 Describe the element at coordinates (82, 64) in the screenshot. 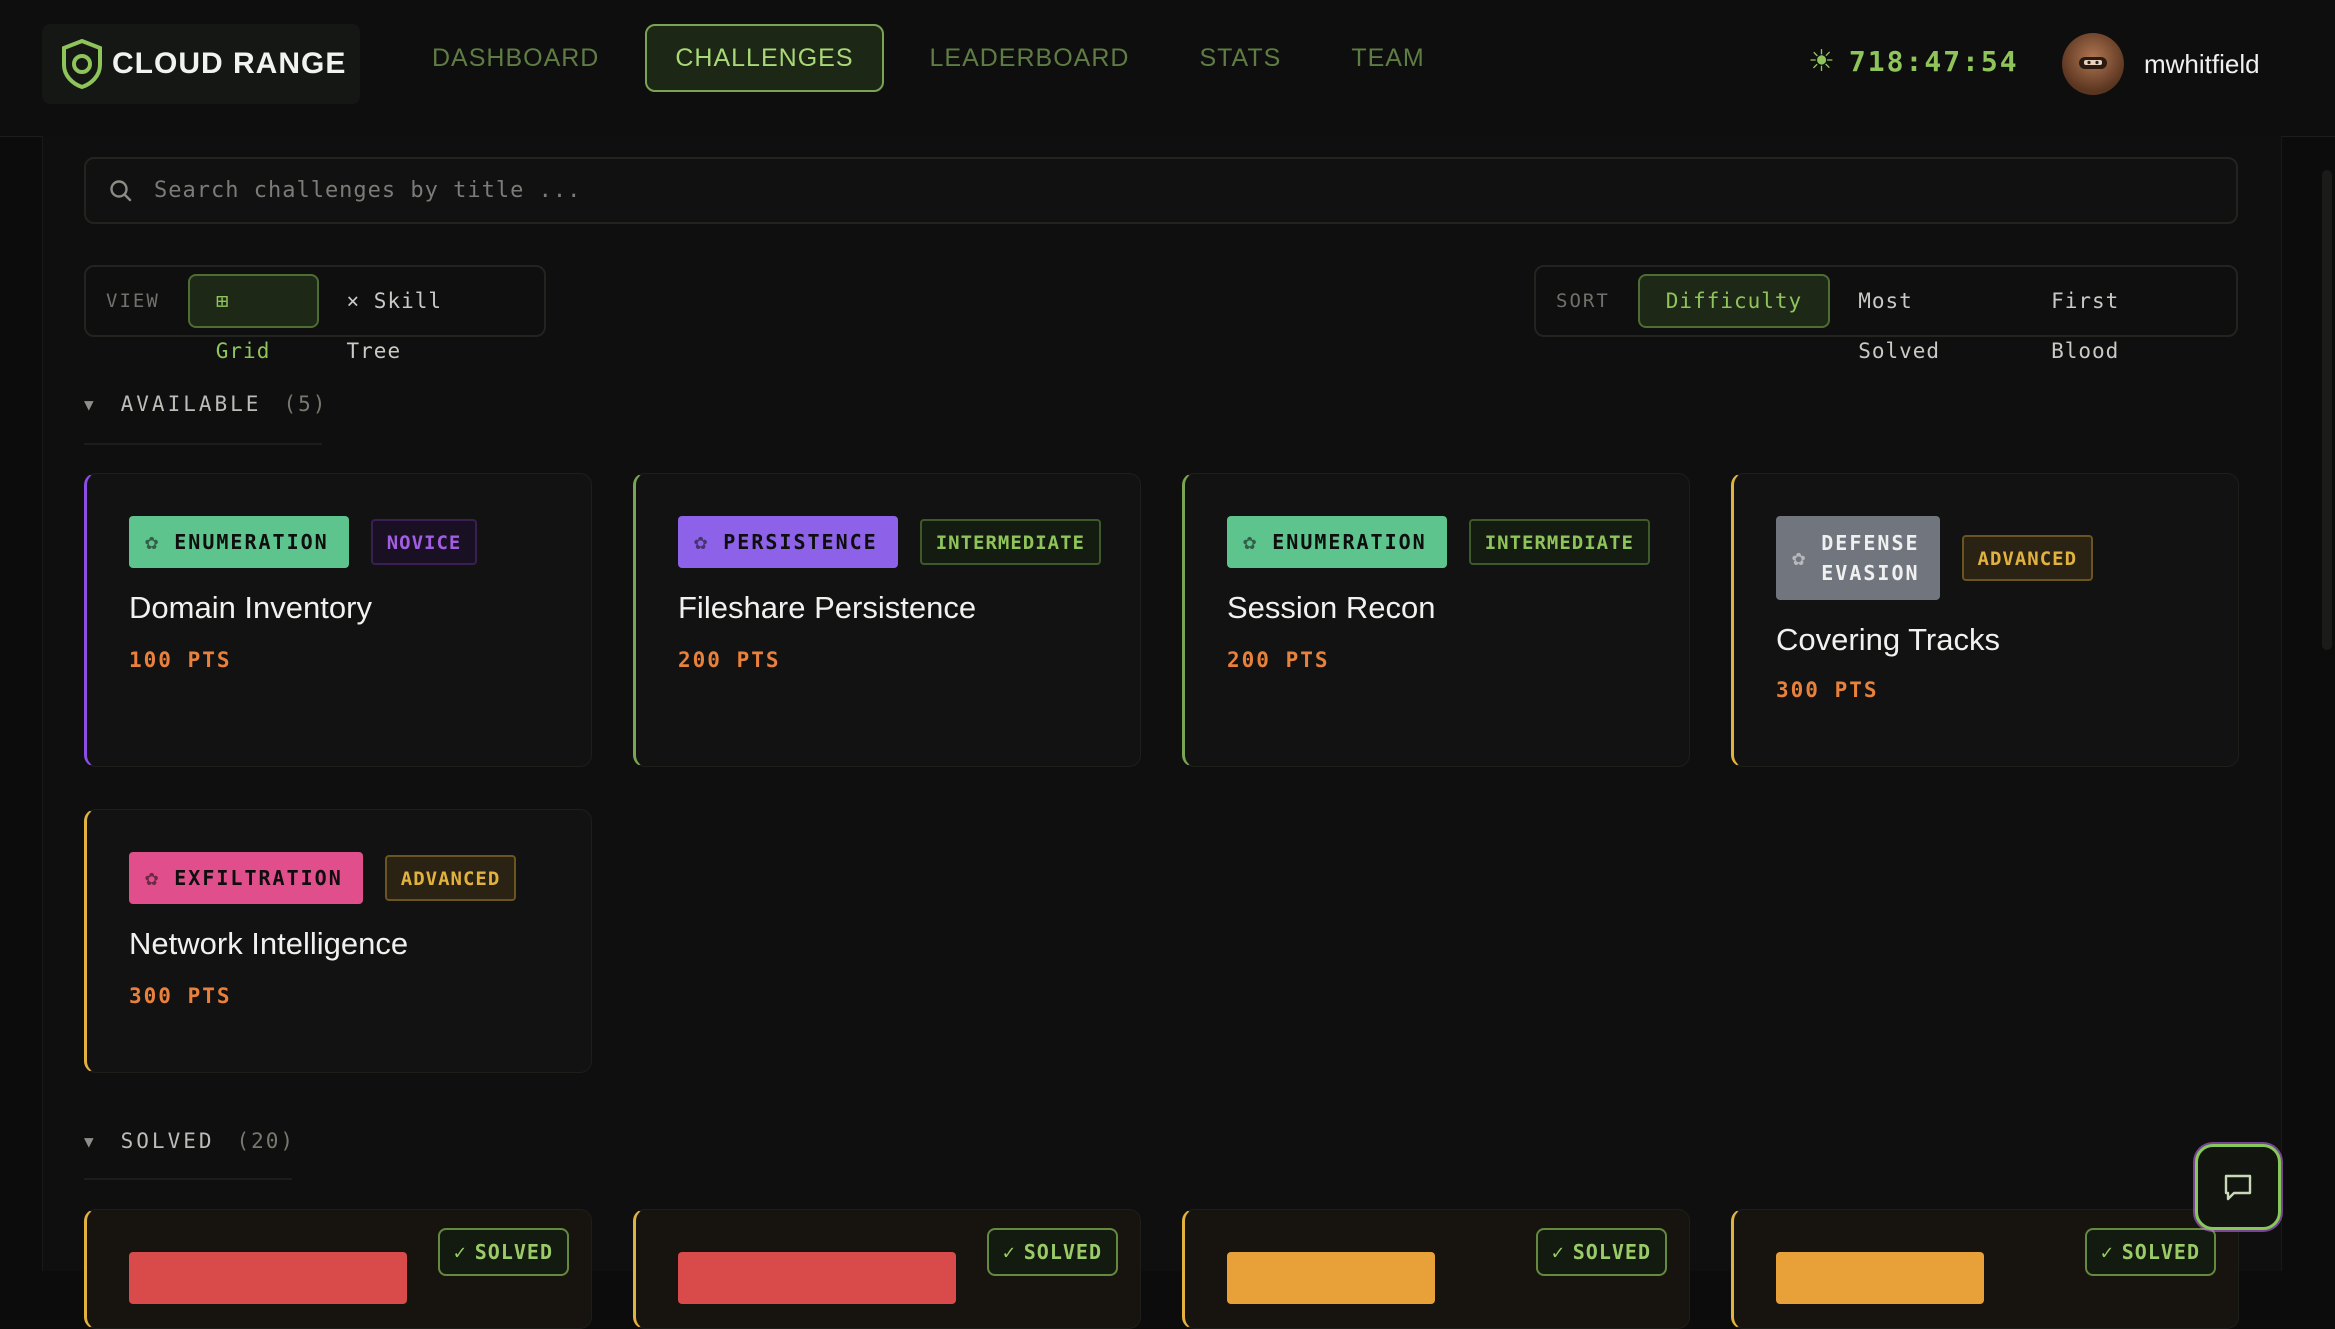

I see `shield-logo-icon` at that location.